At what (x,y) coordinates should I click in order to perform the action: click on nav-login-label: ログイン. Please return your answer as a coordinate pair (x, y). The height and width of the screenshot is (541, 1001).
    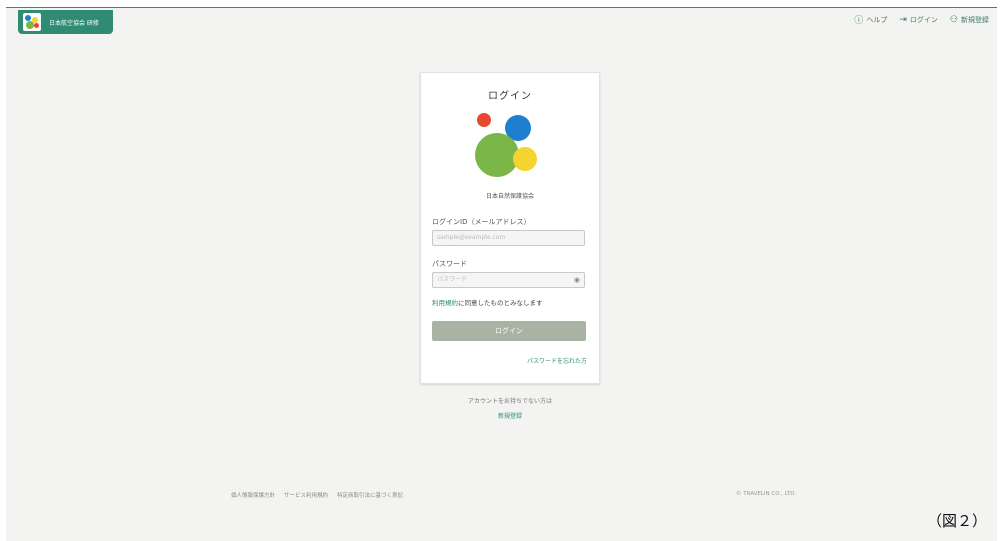
    Looking at the image, I should click on (923, 19).